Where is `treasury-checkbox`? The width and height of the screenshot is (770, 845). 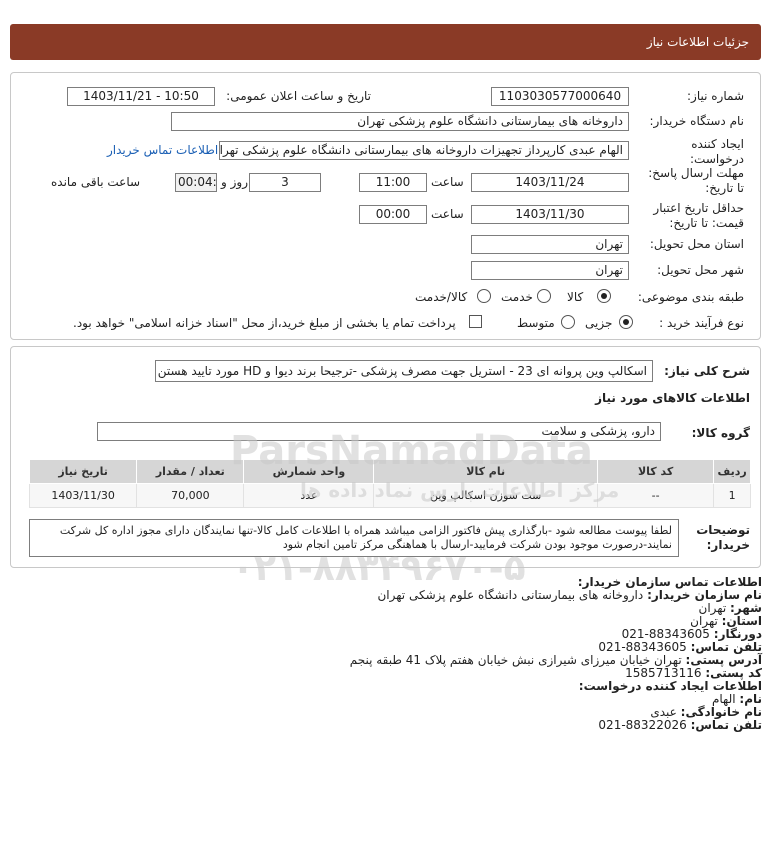
treasury-checkbox is located at coordinates (475, 321).